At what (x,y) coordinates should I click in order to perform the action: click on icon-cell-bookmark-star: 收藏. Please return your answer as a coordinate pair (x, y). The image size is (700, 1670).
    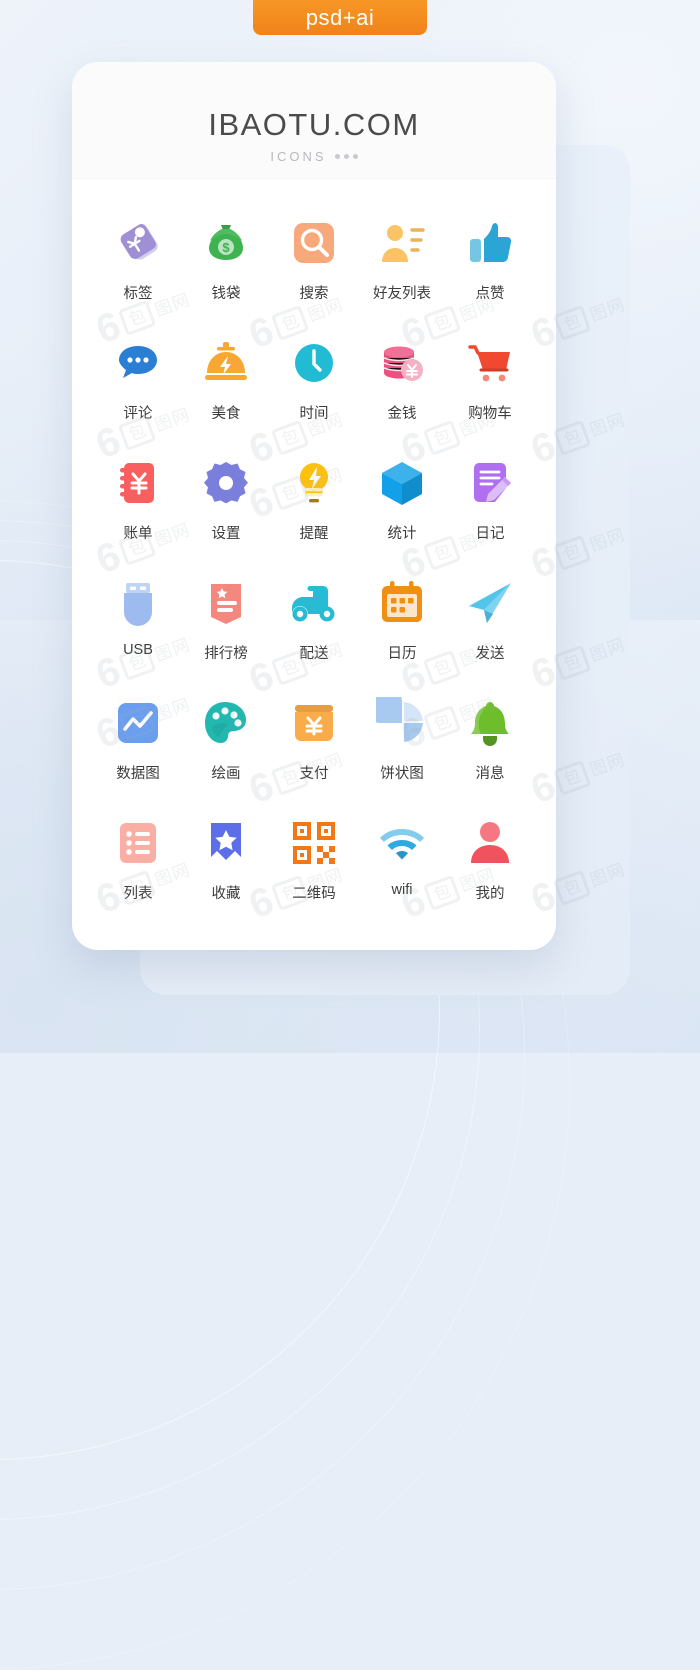
    Looking at the image, I should click on (226, 860).